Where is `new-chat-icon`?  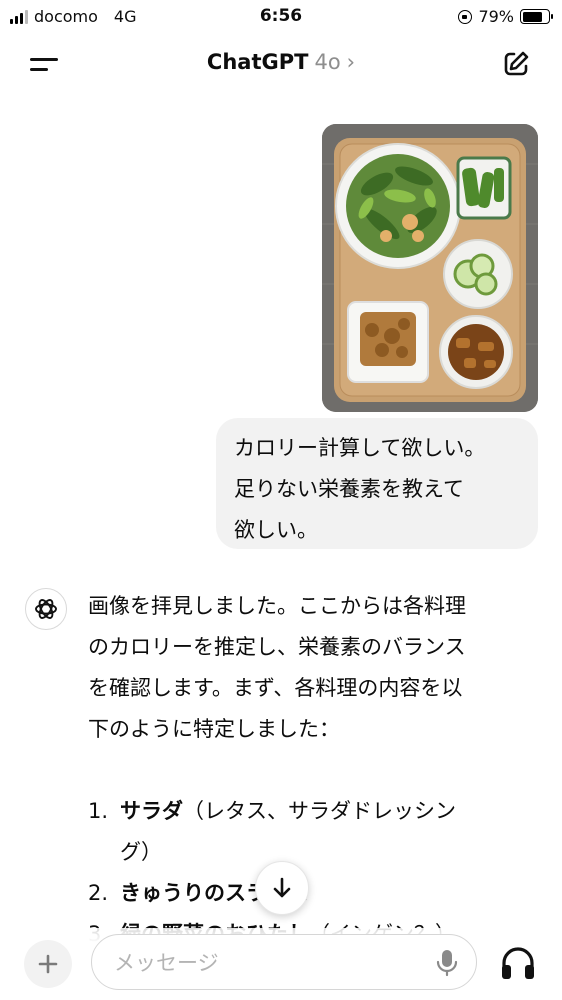 new-chat-icon is located at coordinates (516, 64).